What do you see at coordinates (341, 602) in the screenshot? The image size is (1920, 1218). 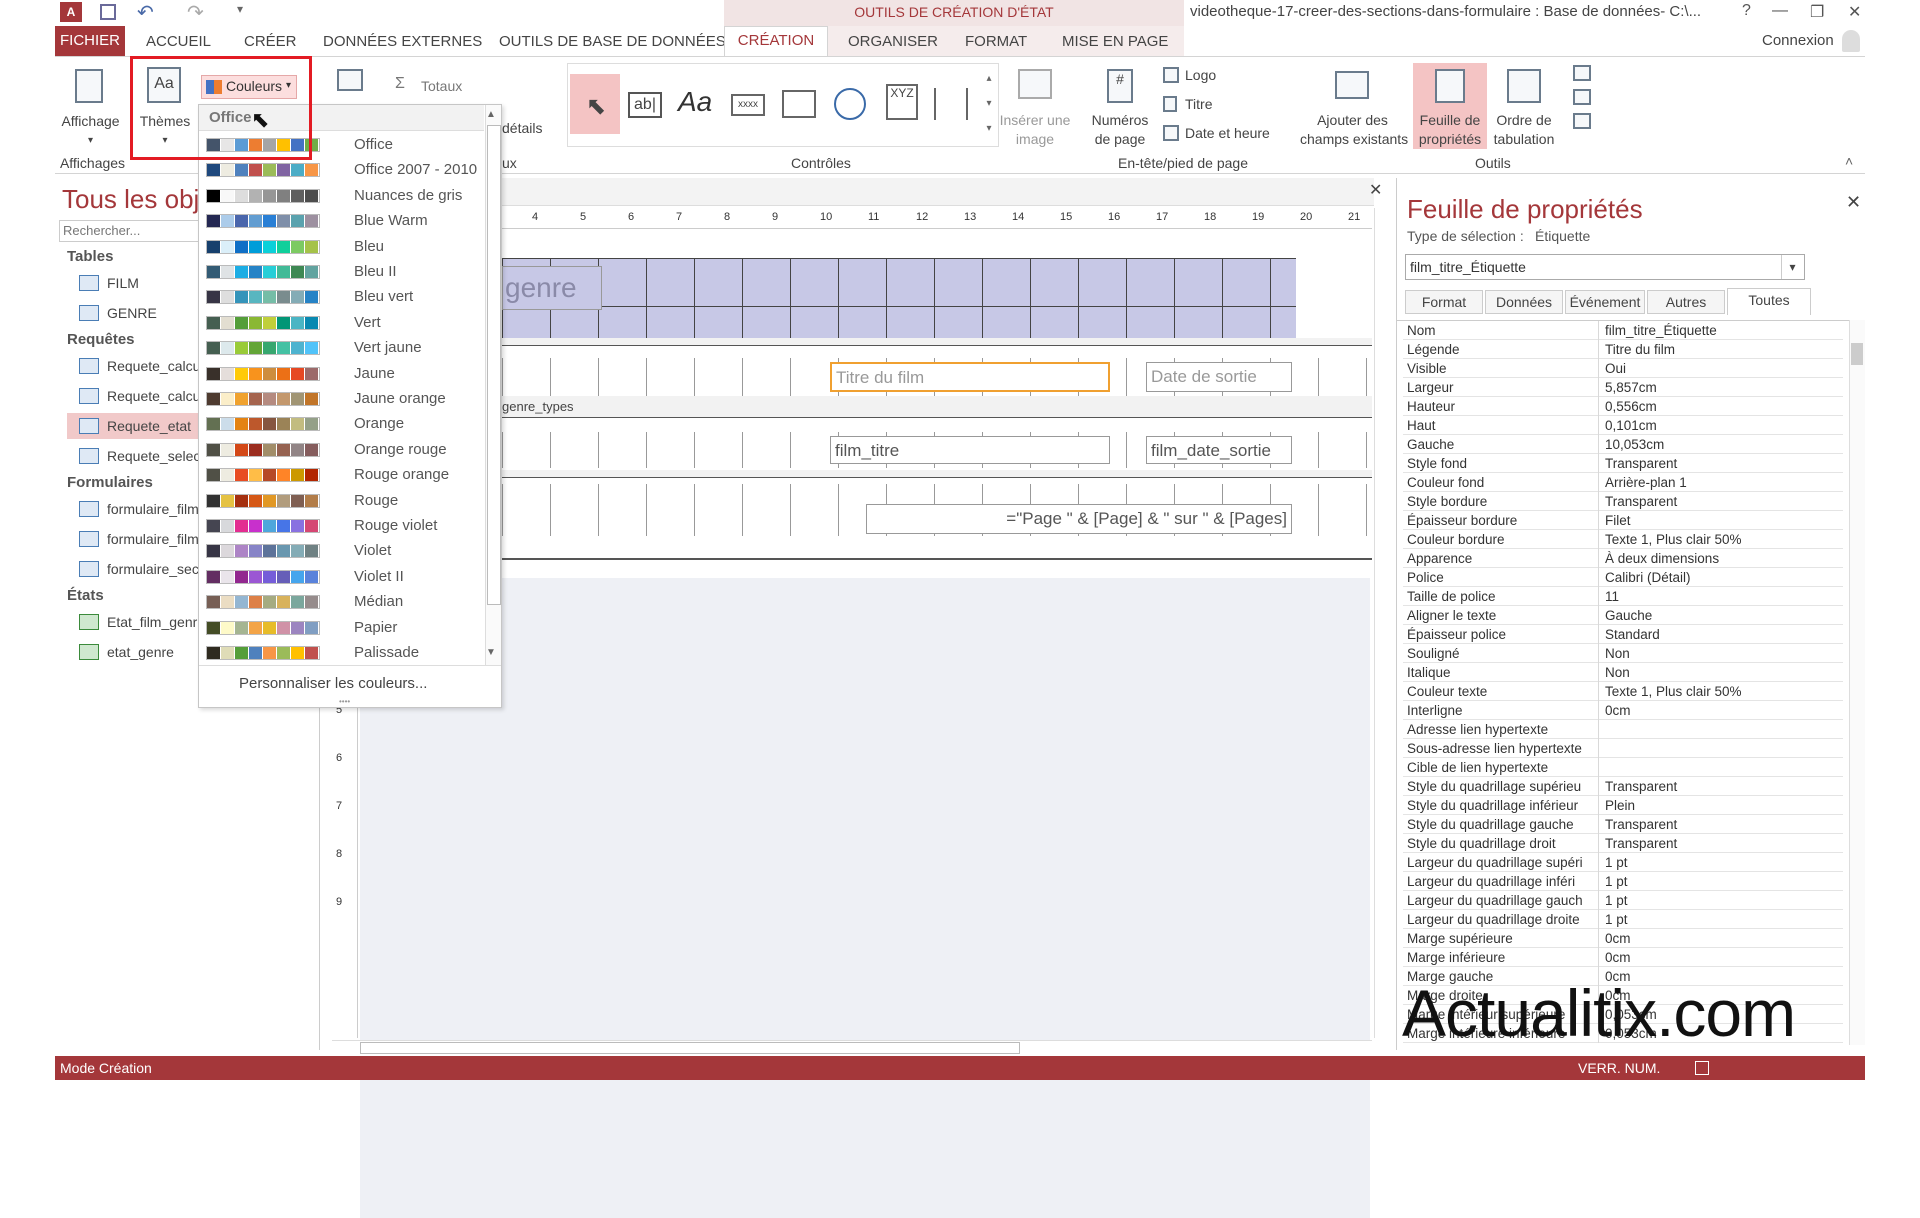 I see `color-scheme-item: Médian` at bounding box center [341, 602].